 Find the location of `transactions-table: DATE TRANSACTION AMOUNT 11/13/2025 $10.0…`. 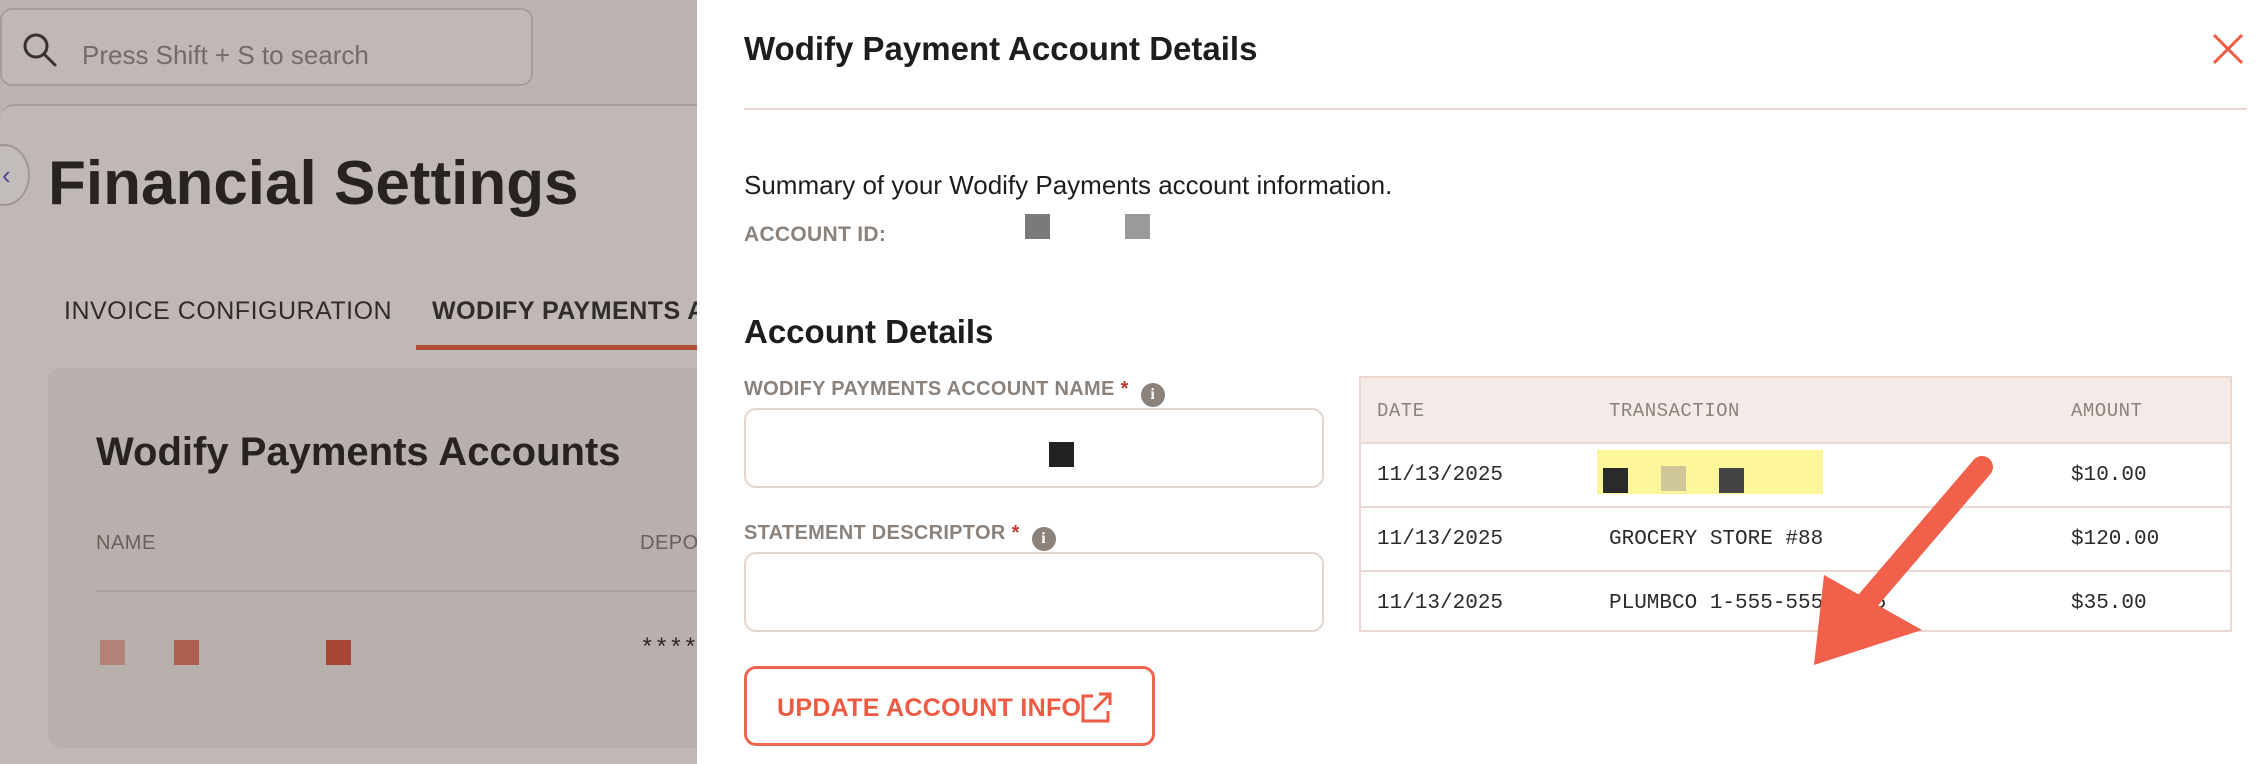

transactions-table: DATE TRANSACTION AMOUNT 11/13/2025 $10.0… is located at coordinates (1795, 504).